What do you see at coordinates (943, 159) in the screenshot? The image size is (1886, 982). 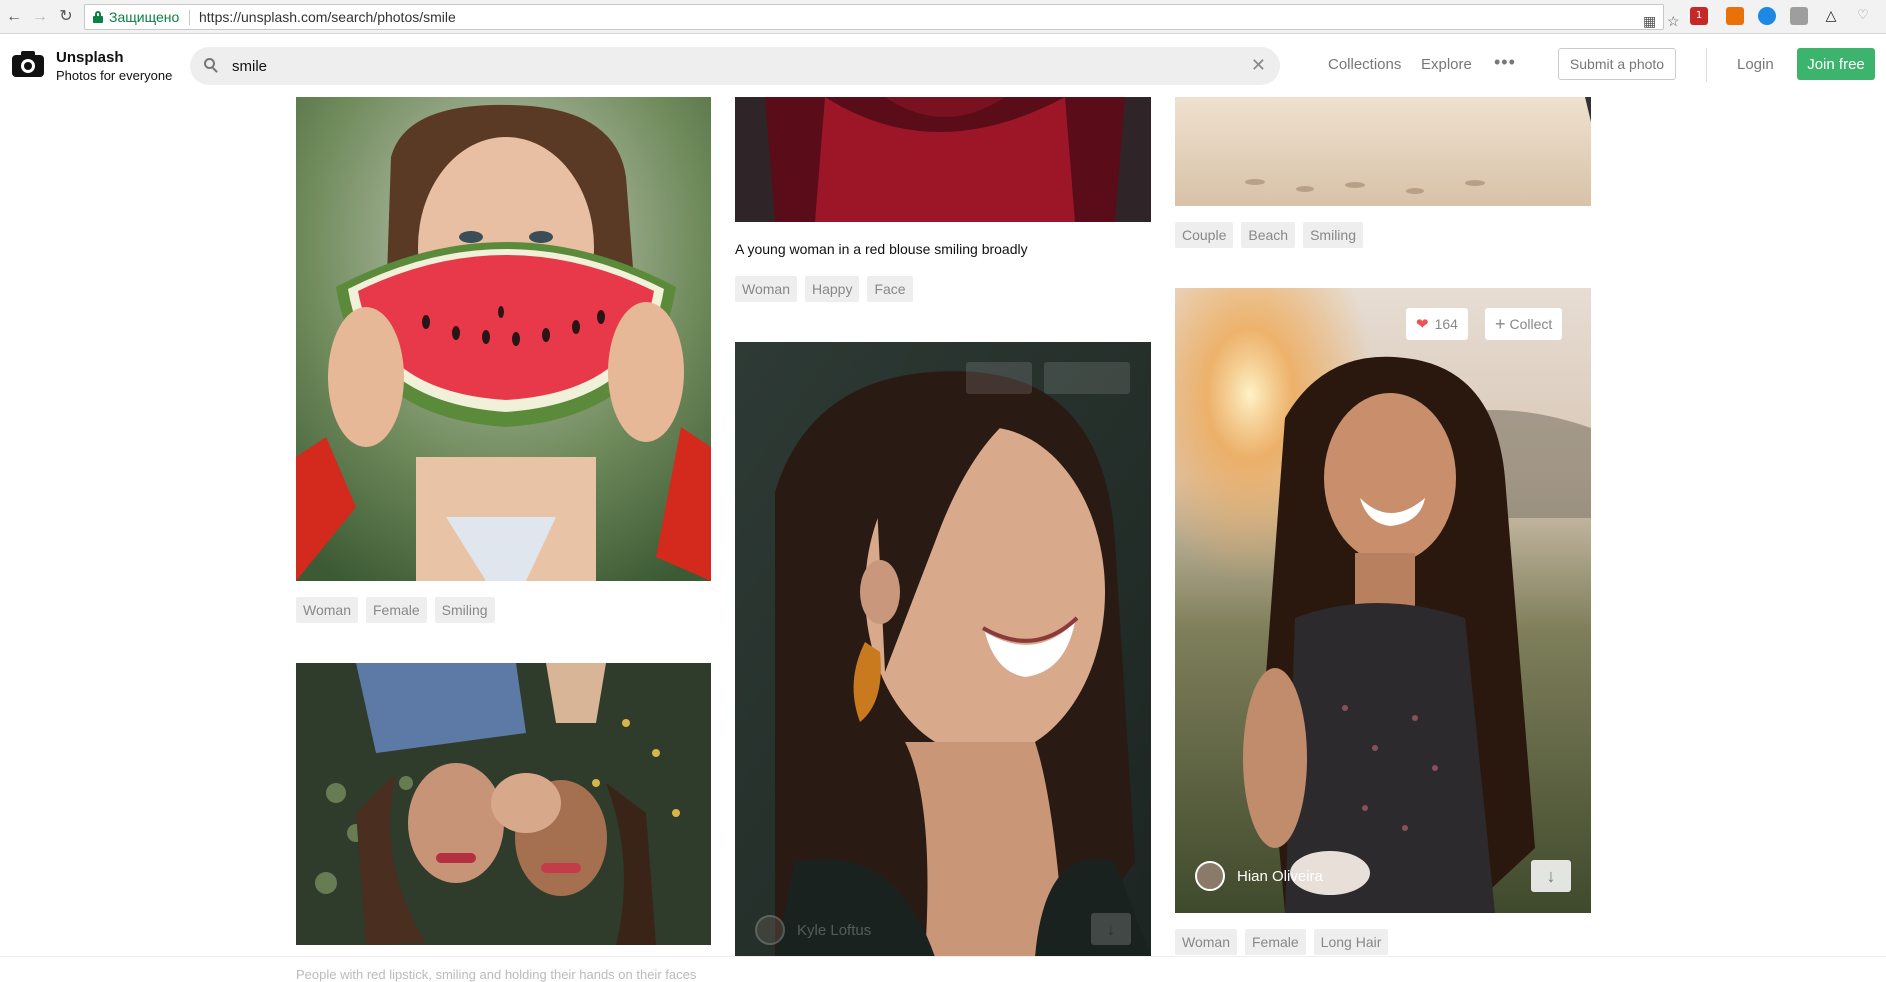 I see `photo-red-blouse` at bounding box center [943, 159].